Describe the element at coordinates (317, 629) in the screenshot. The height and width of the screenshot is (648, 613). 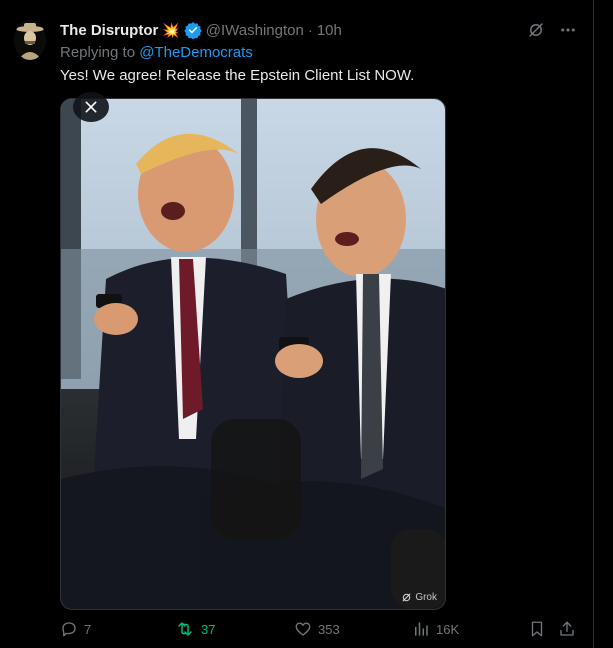
I see `like-button: 353` at that location.